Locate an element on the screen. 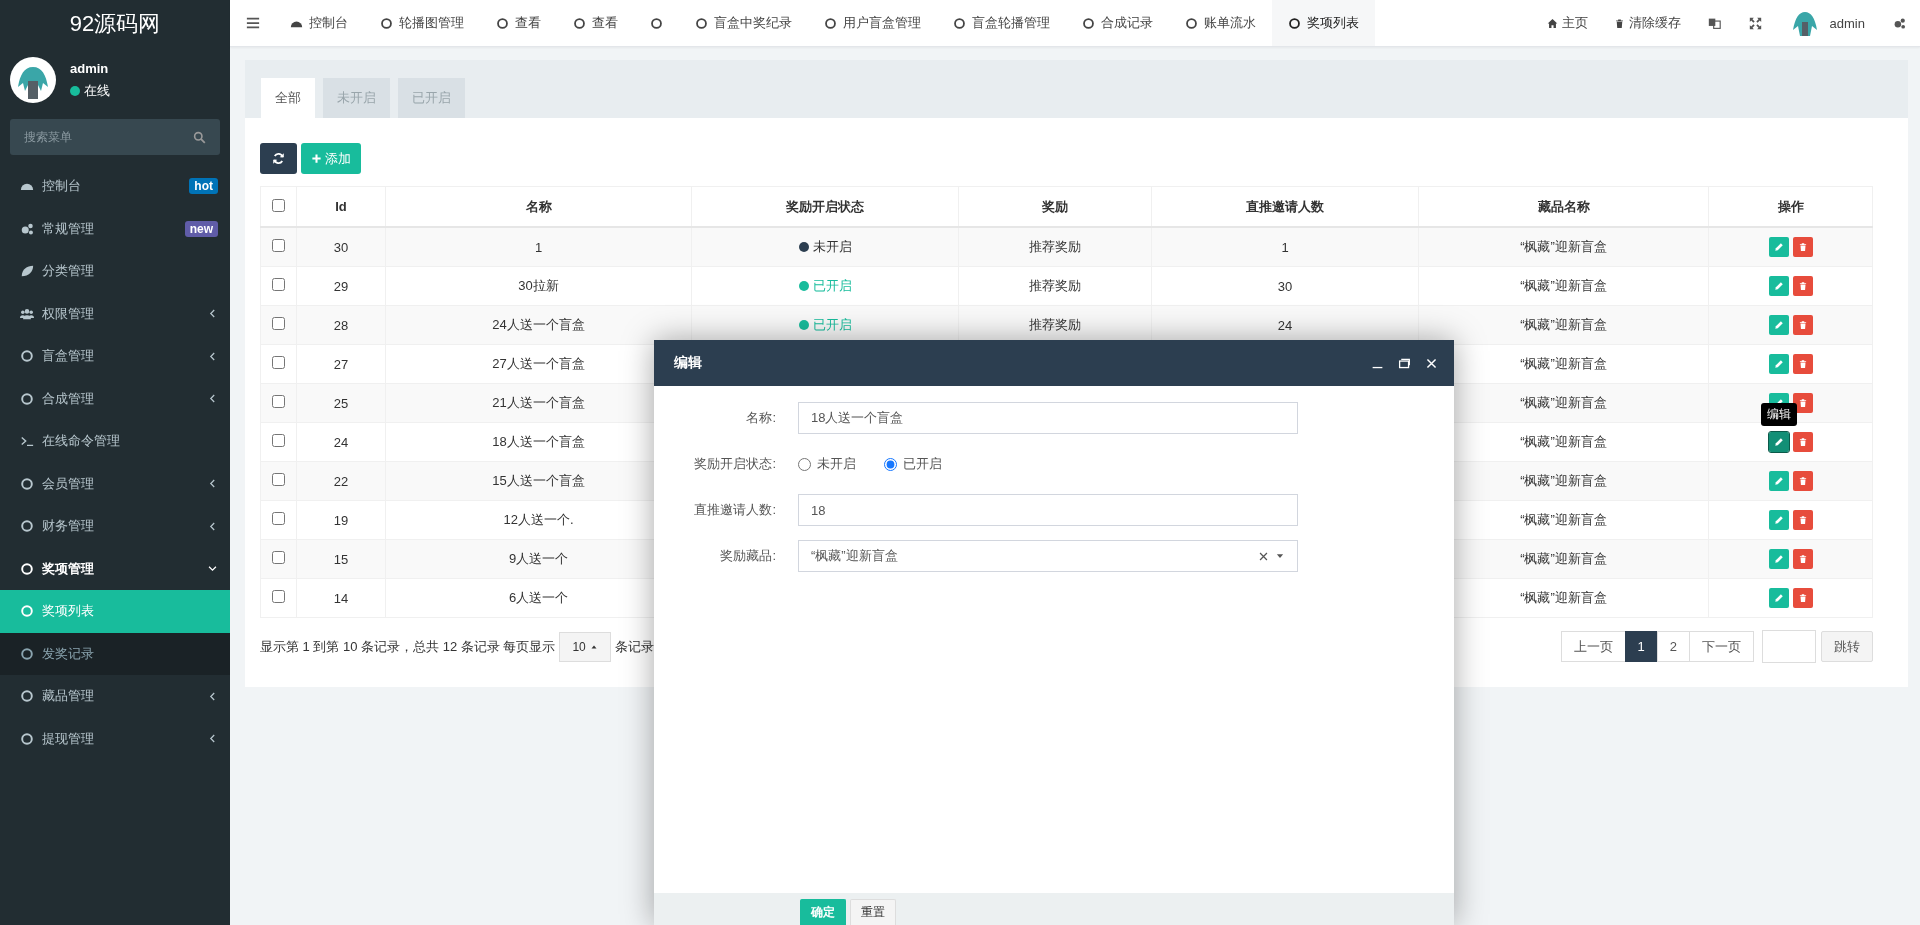 Image resolution: width=1920 pixels, height=925 pixels. table-cell: 19 is located at coordinates (341, 520).